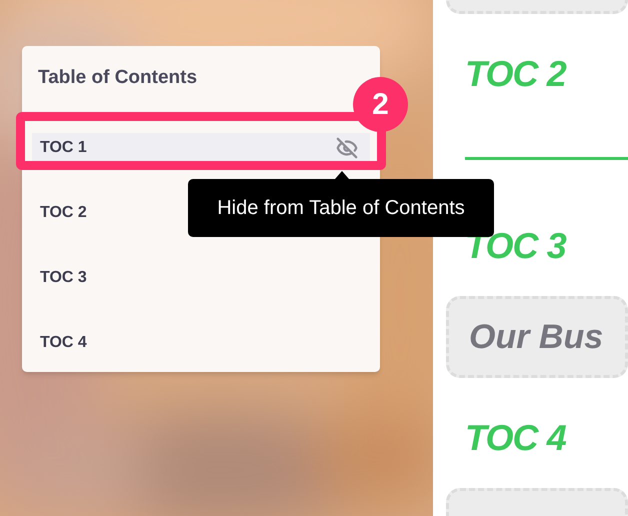 The height and width of the screenshot is (516, 628). What do you see at coordinates (347, 147) in the screenshot?
I see `hidden-eye-icon` at bounding box center [347, 147].